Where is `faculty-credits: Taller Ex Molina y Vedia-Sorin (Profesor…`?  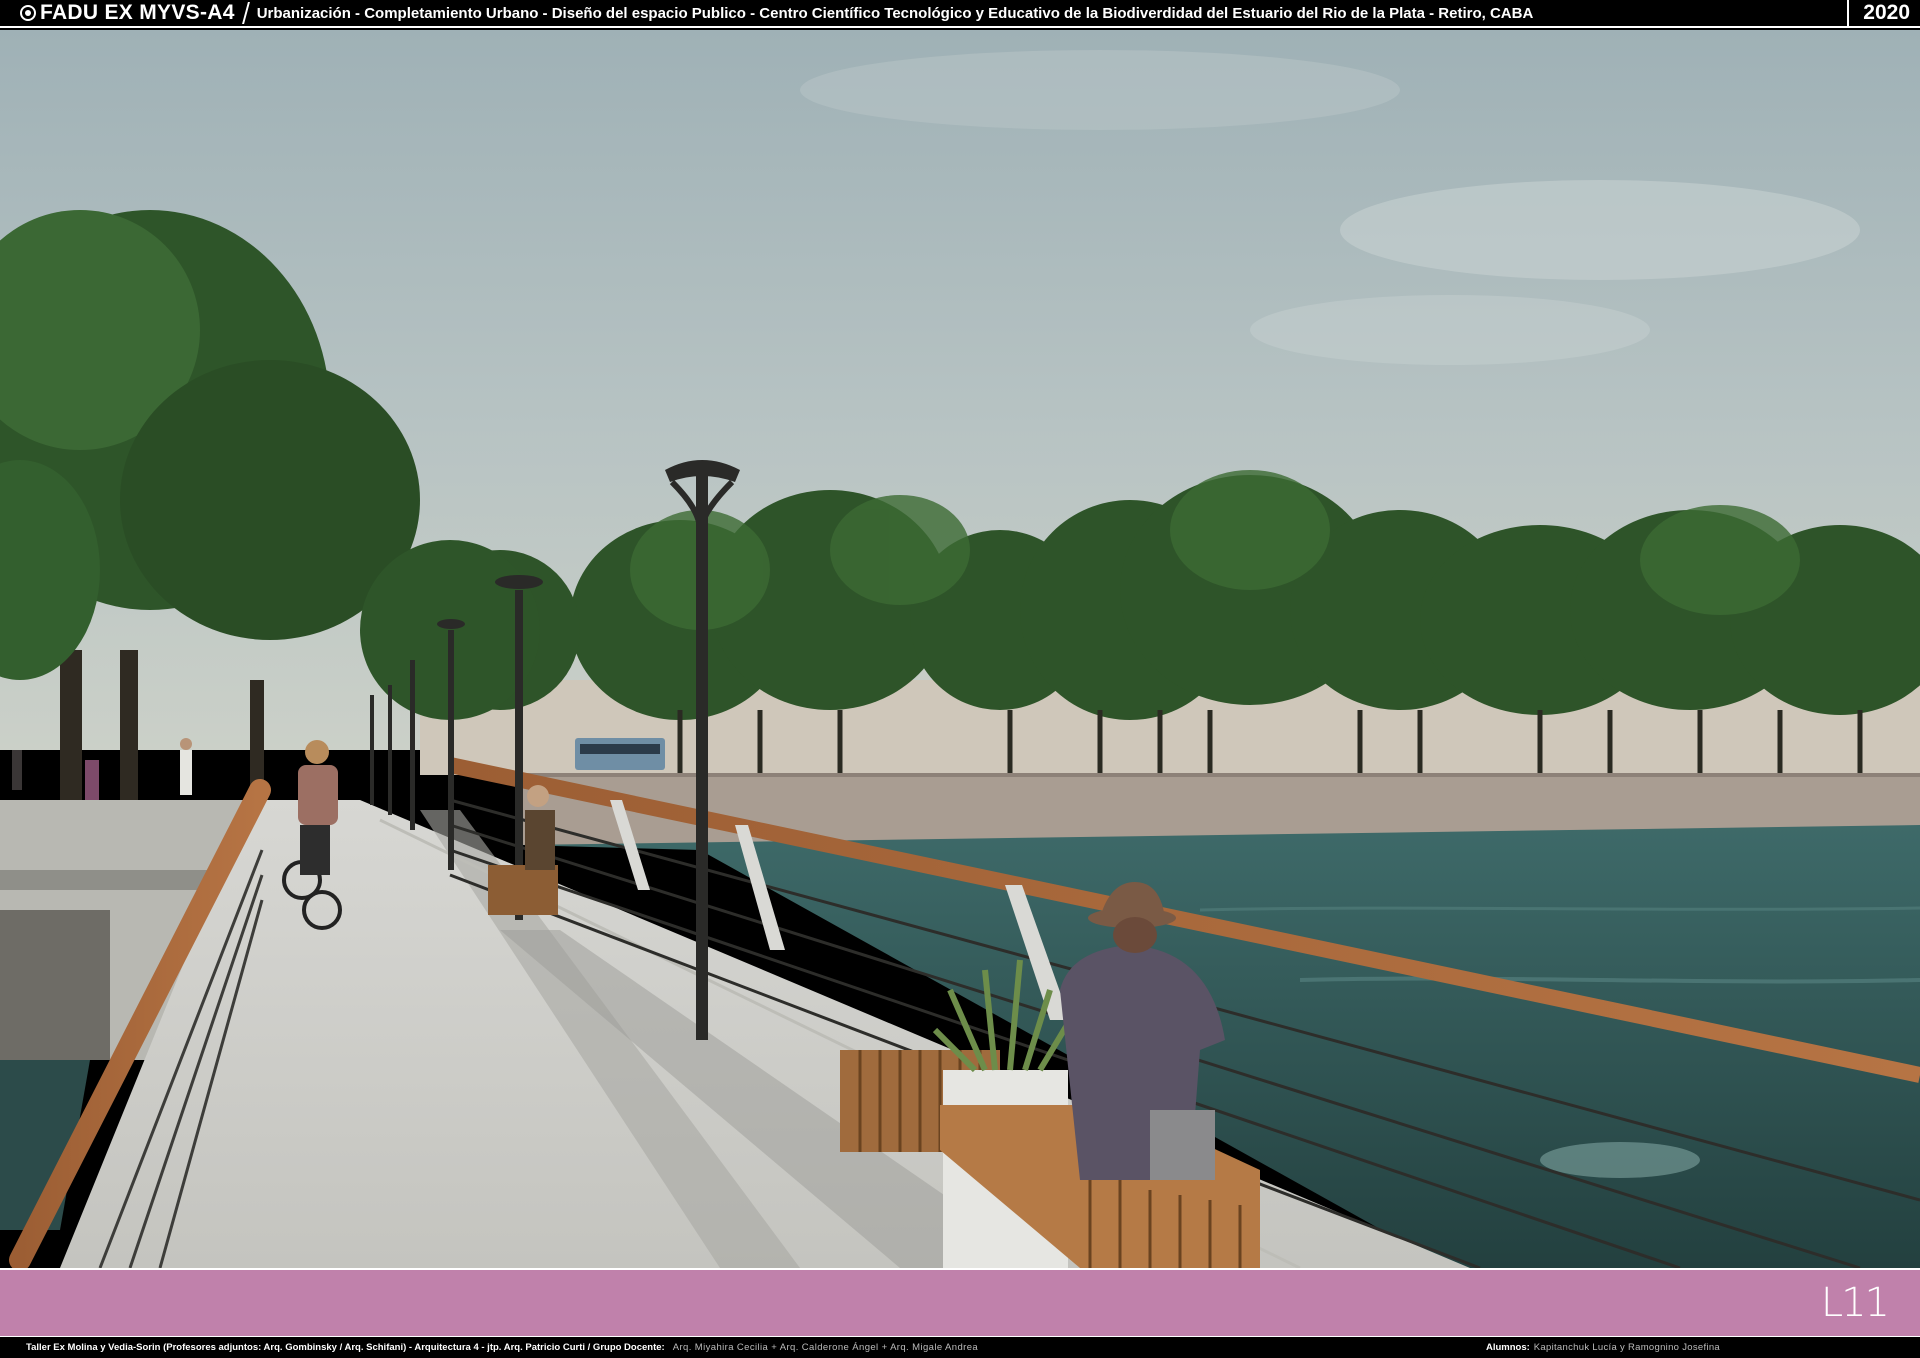
faculty-credits: Taller Ex Molina y Vedia-Sorin (Profesor… is located at coordinates (345, 1347).